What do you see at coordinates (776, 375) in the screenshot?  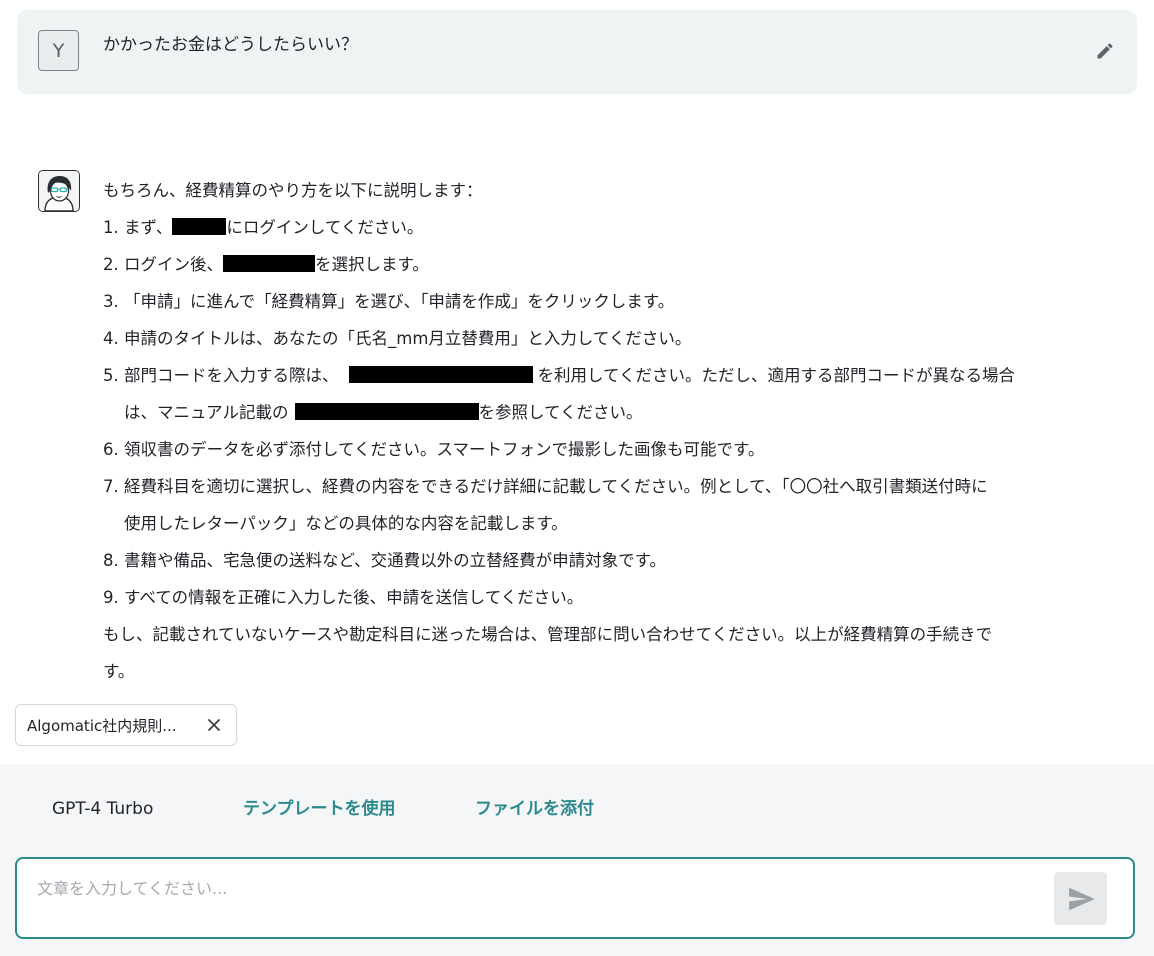 I see `list-item-text: を利用してください。ただし、適用する部門コードが異なる場合` at bounding box center [776, 375].